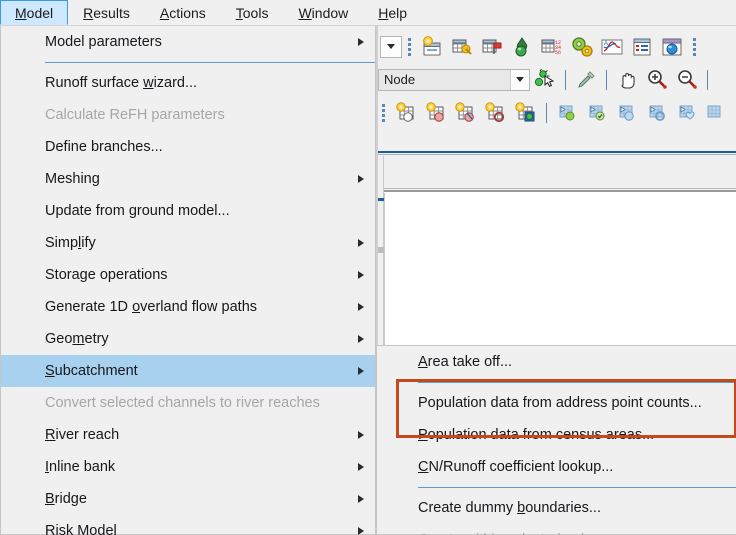 The height and width of the screenshot is (535, 736). I want to click on submenu-separator, so click(556, 487).